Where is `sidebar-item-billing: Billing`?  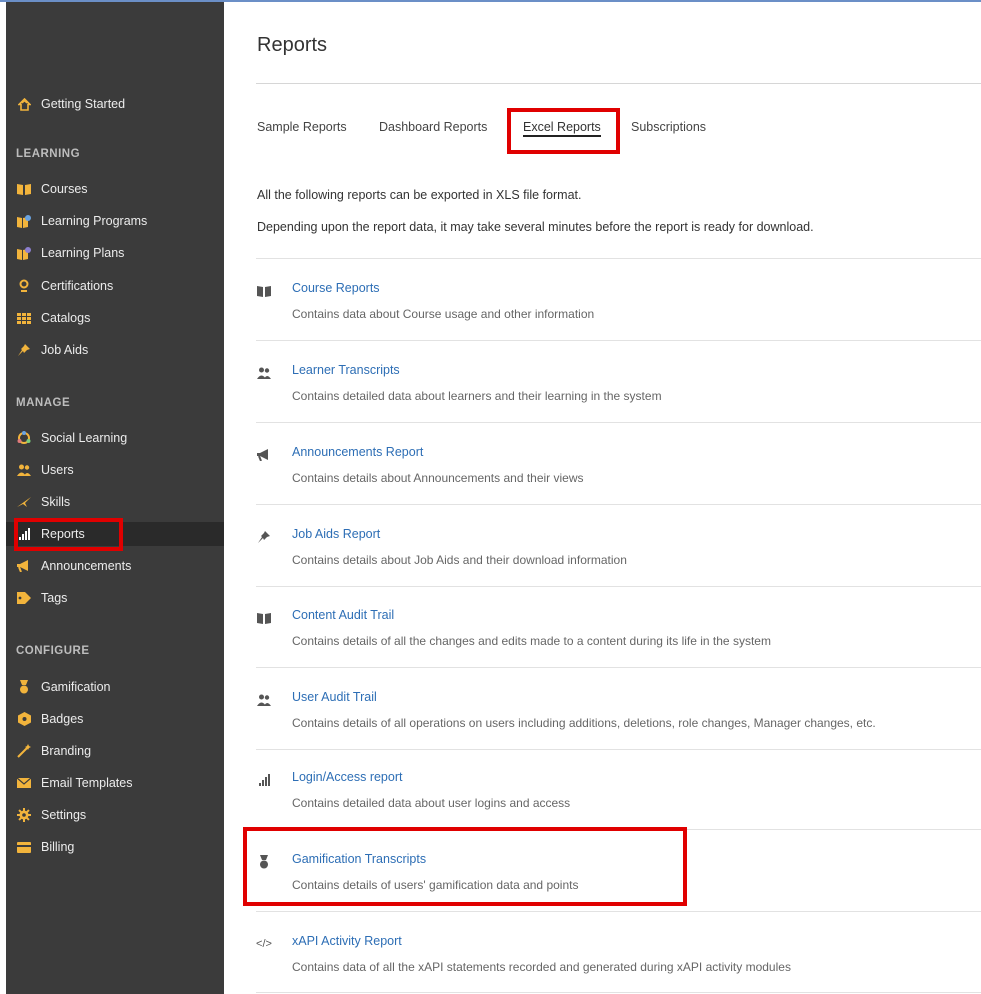
sidebar-item-billing: Billing is located at coordinates (115, 847).